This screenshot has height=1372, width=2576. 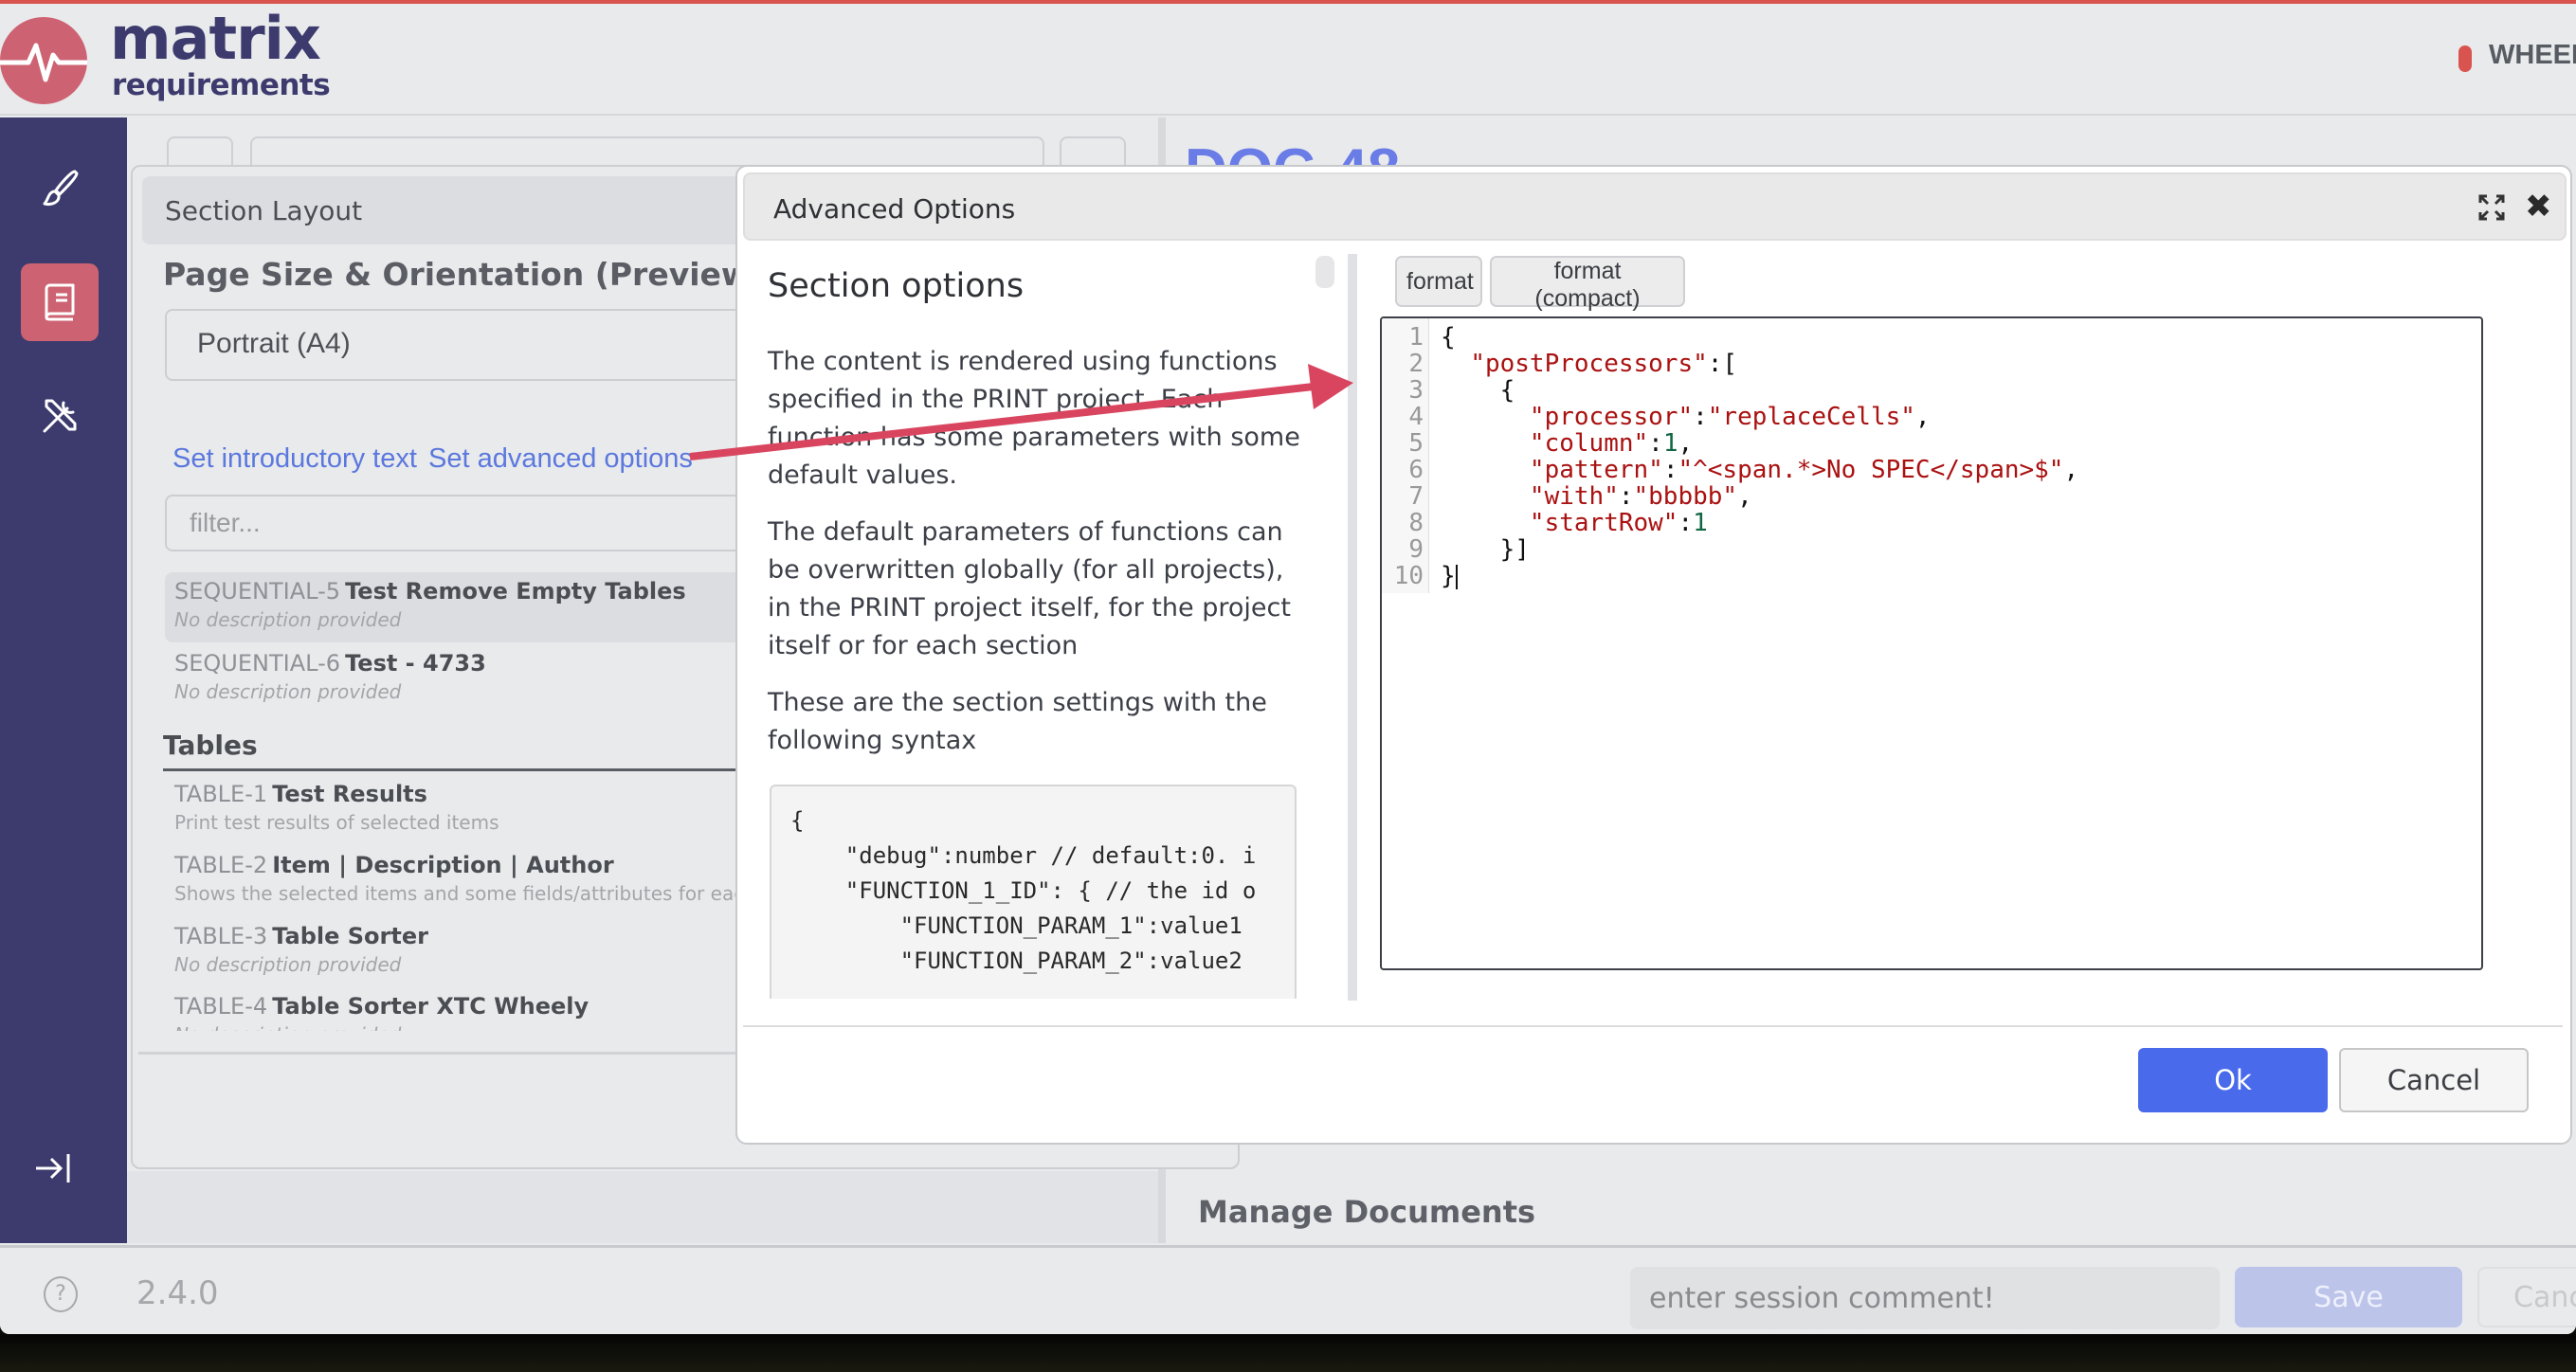 I want to click on item-id: TABLE-1, so click(x=221, y=794).